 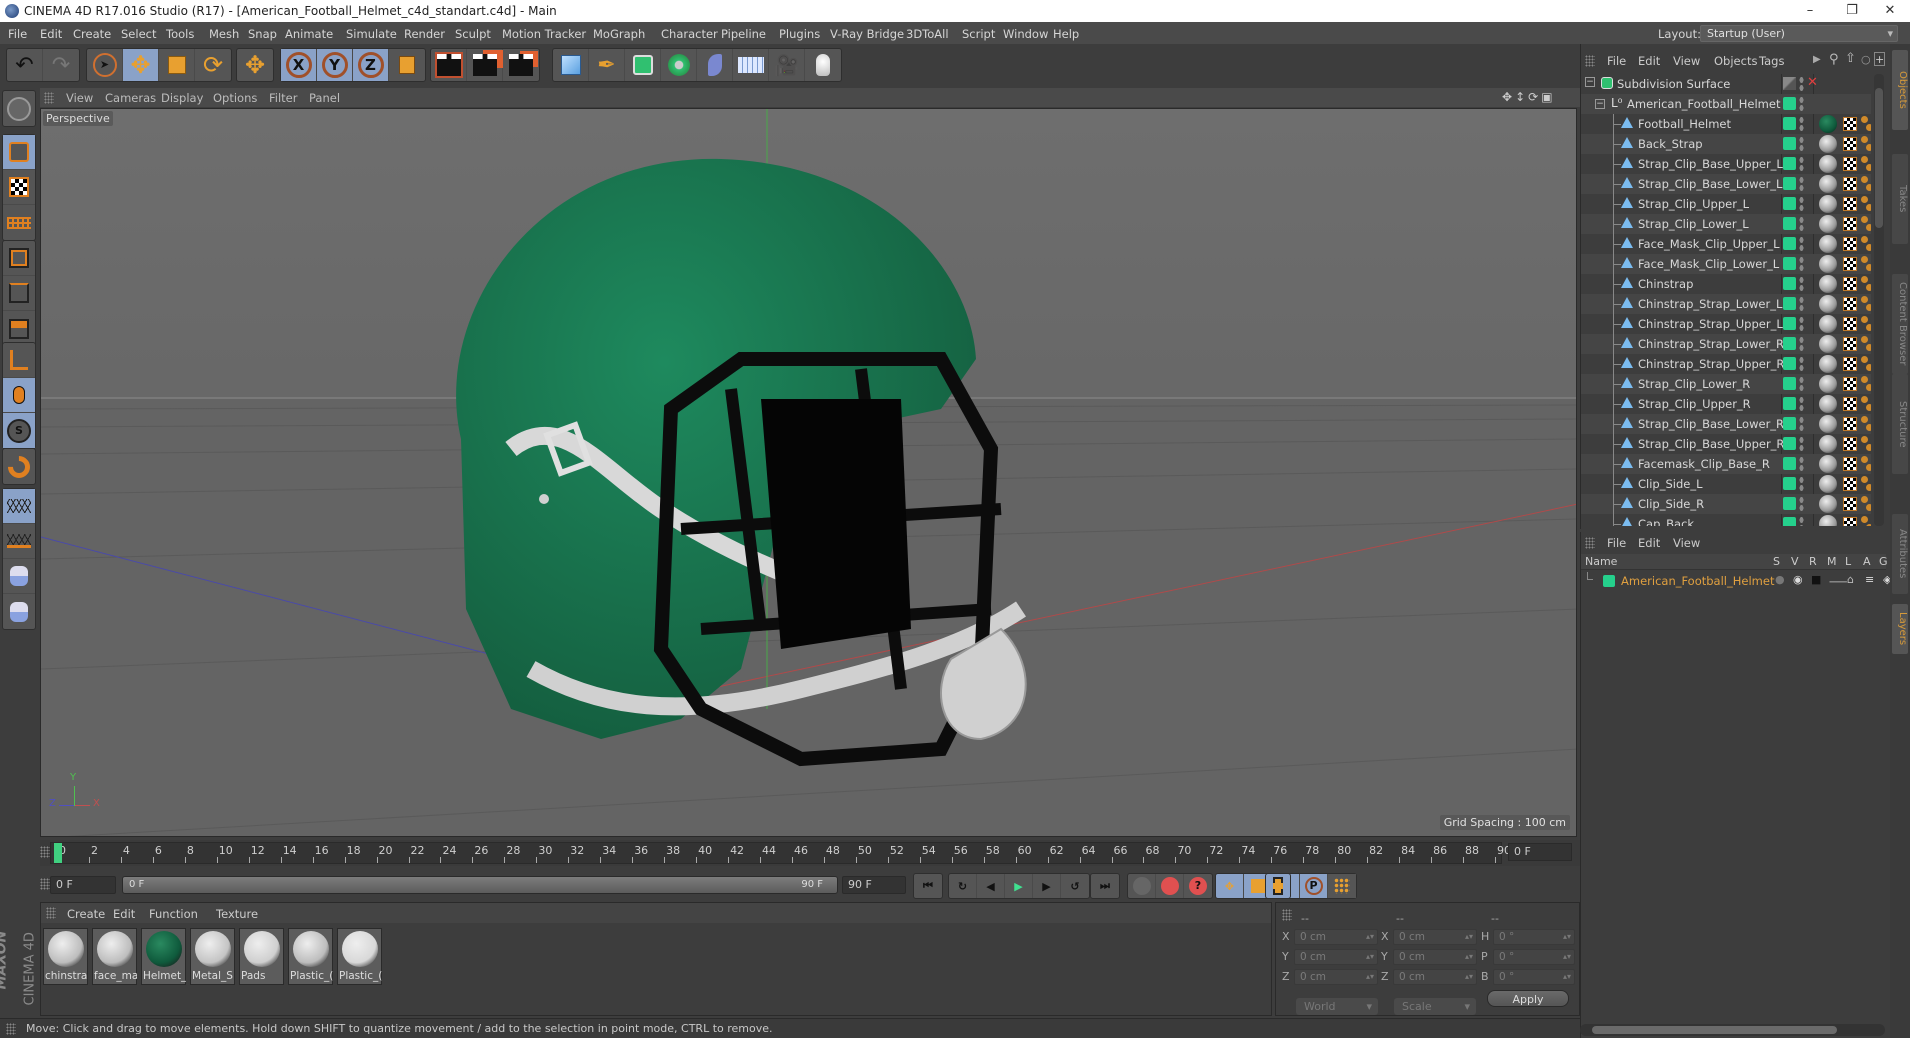 I want to click on cube-button, so click(x=571, y=65).